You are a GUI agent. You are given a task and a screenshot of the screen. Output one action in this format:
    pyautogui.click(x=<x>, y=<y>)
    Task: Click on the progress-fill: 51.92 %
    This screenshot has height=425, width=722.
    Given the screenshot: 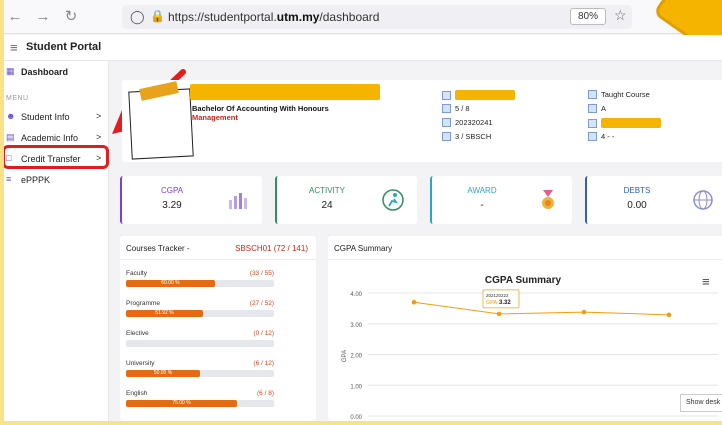 What is the action you would take?
    pyautogui.click(x=164, y=313)
    